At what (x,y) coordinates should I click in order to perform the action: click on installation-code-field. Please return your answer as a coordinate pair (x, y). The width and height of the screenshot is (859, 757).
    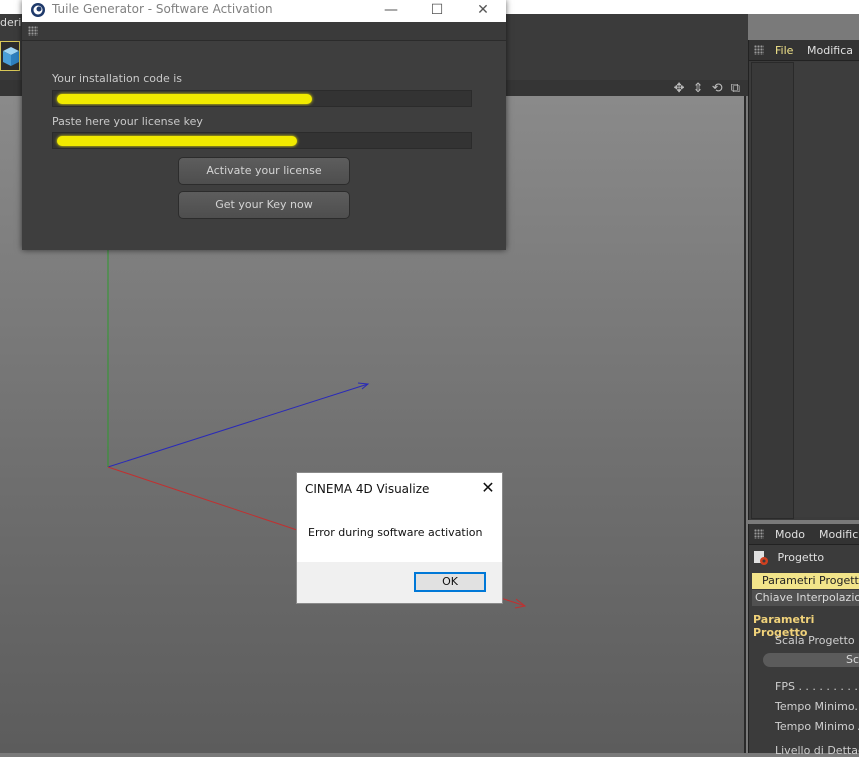
    Looking at the image, I should click on (262, 98).